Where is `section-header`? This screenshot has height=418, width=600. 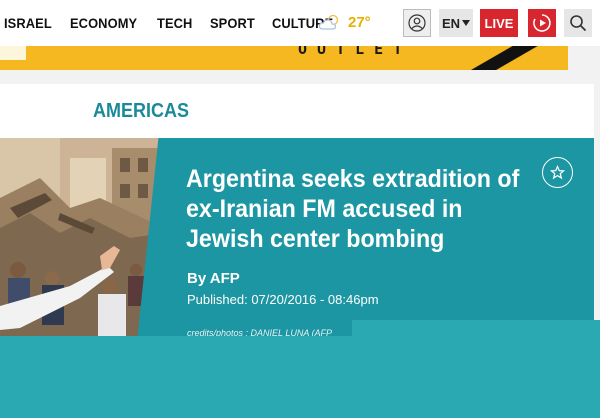 section-header is located at coordinates (297, 111).